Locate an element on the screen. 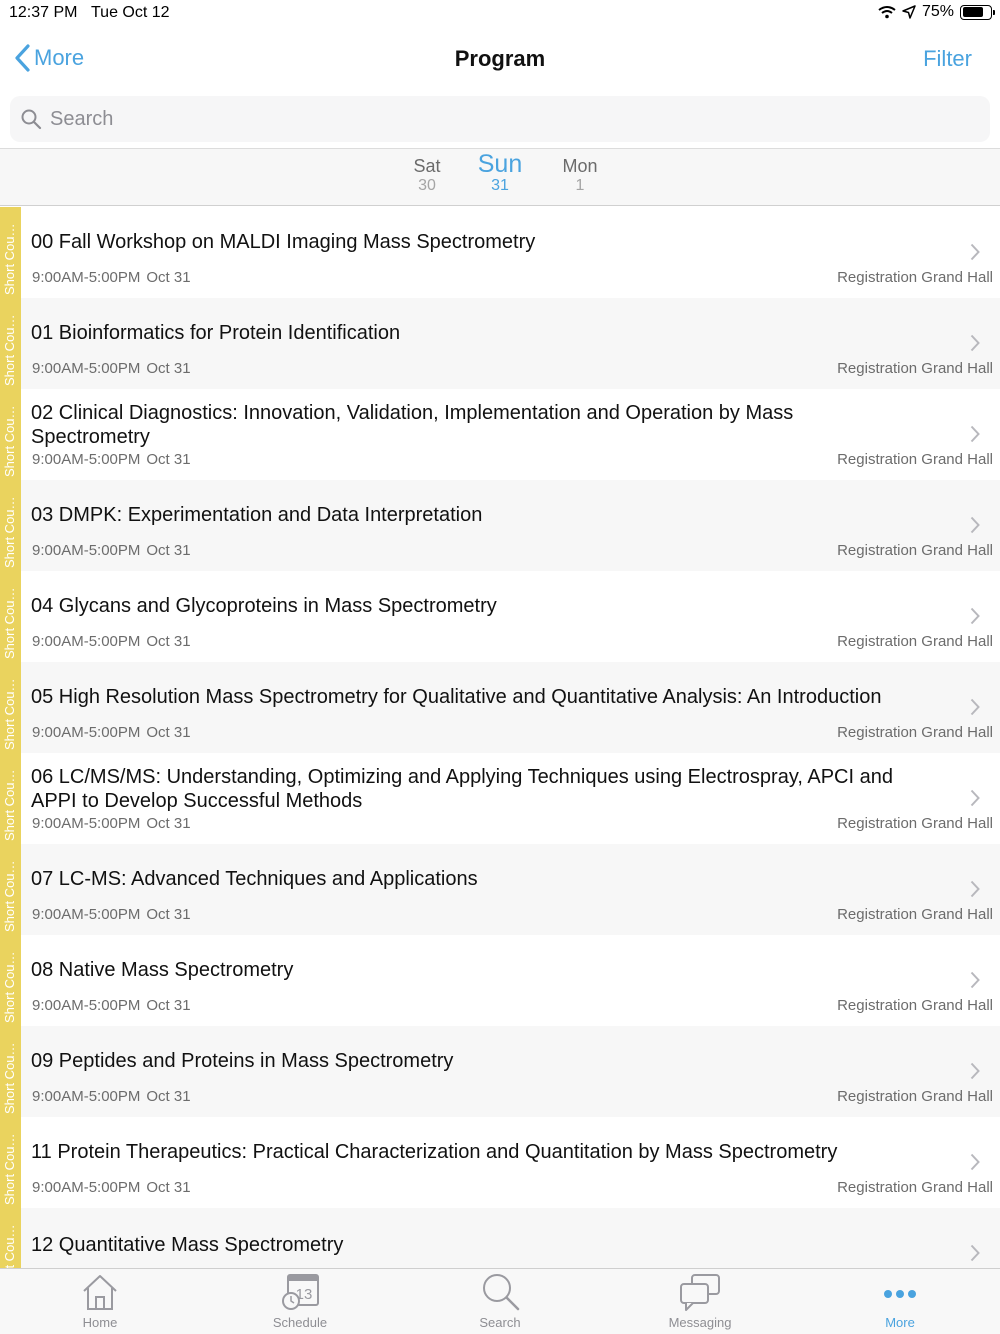 The width and height of the screenshot is (1000, 1334). tab-more: More is located at coordinates (900, 1301).